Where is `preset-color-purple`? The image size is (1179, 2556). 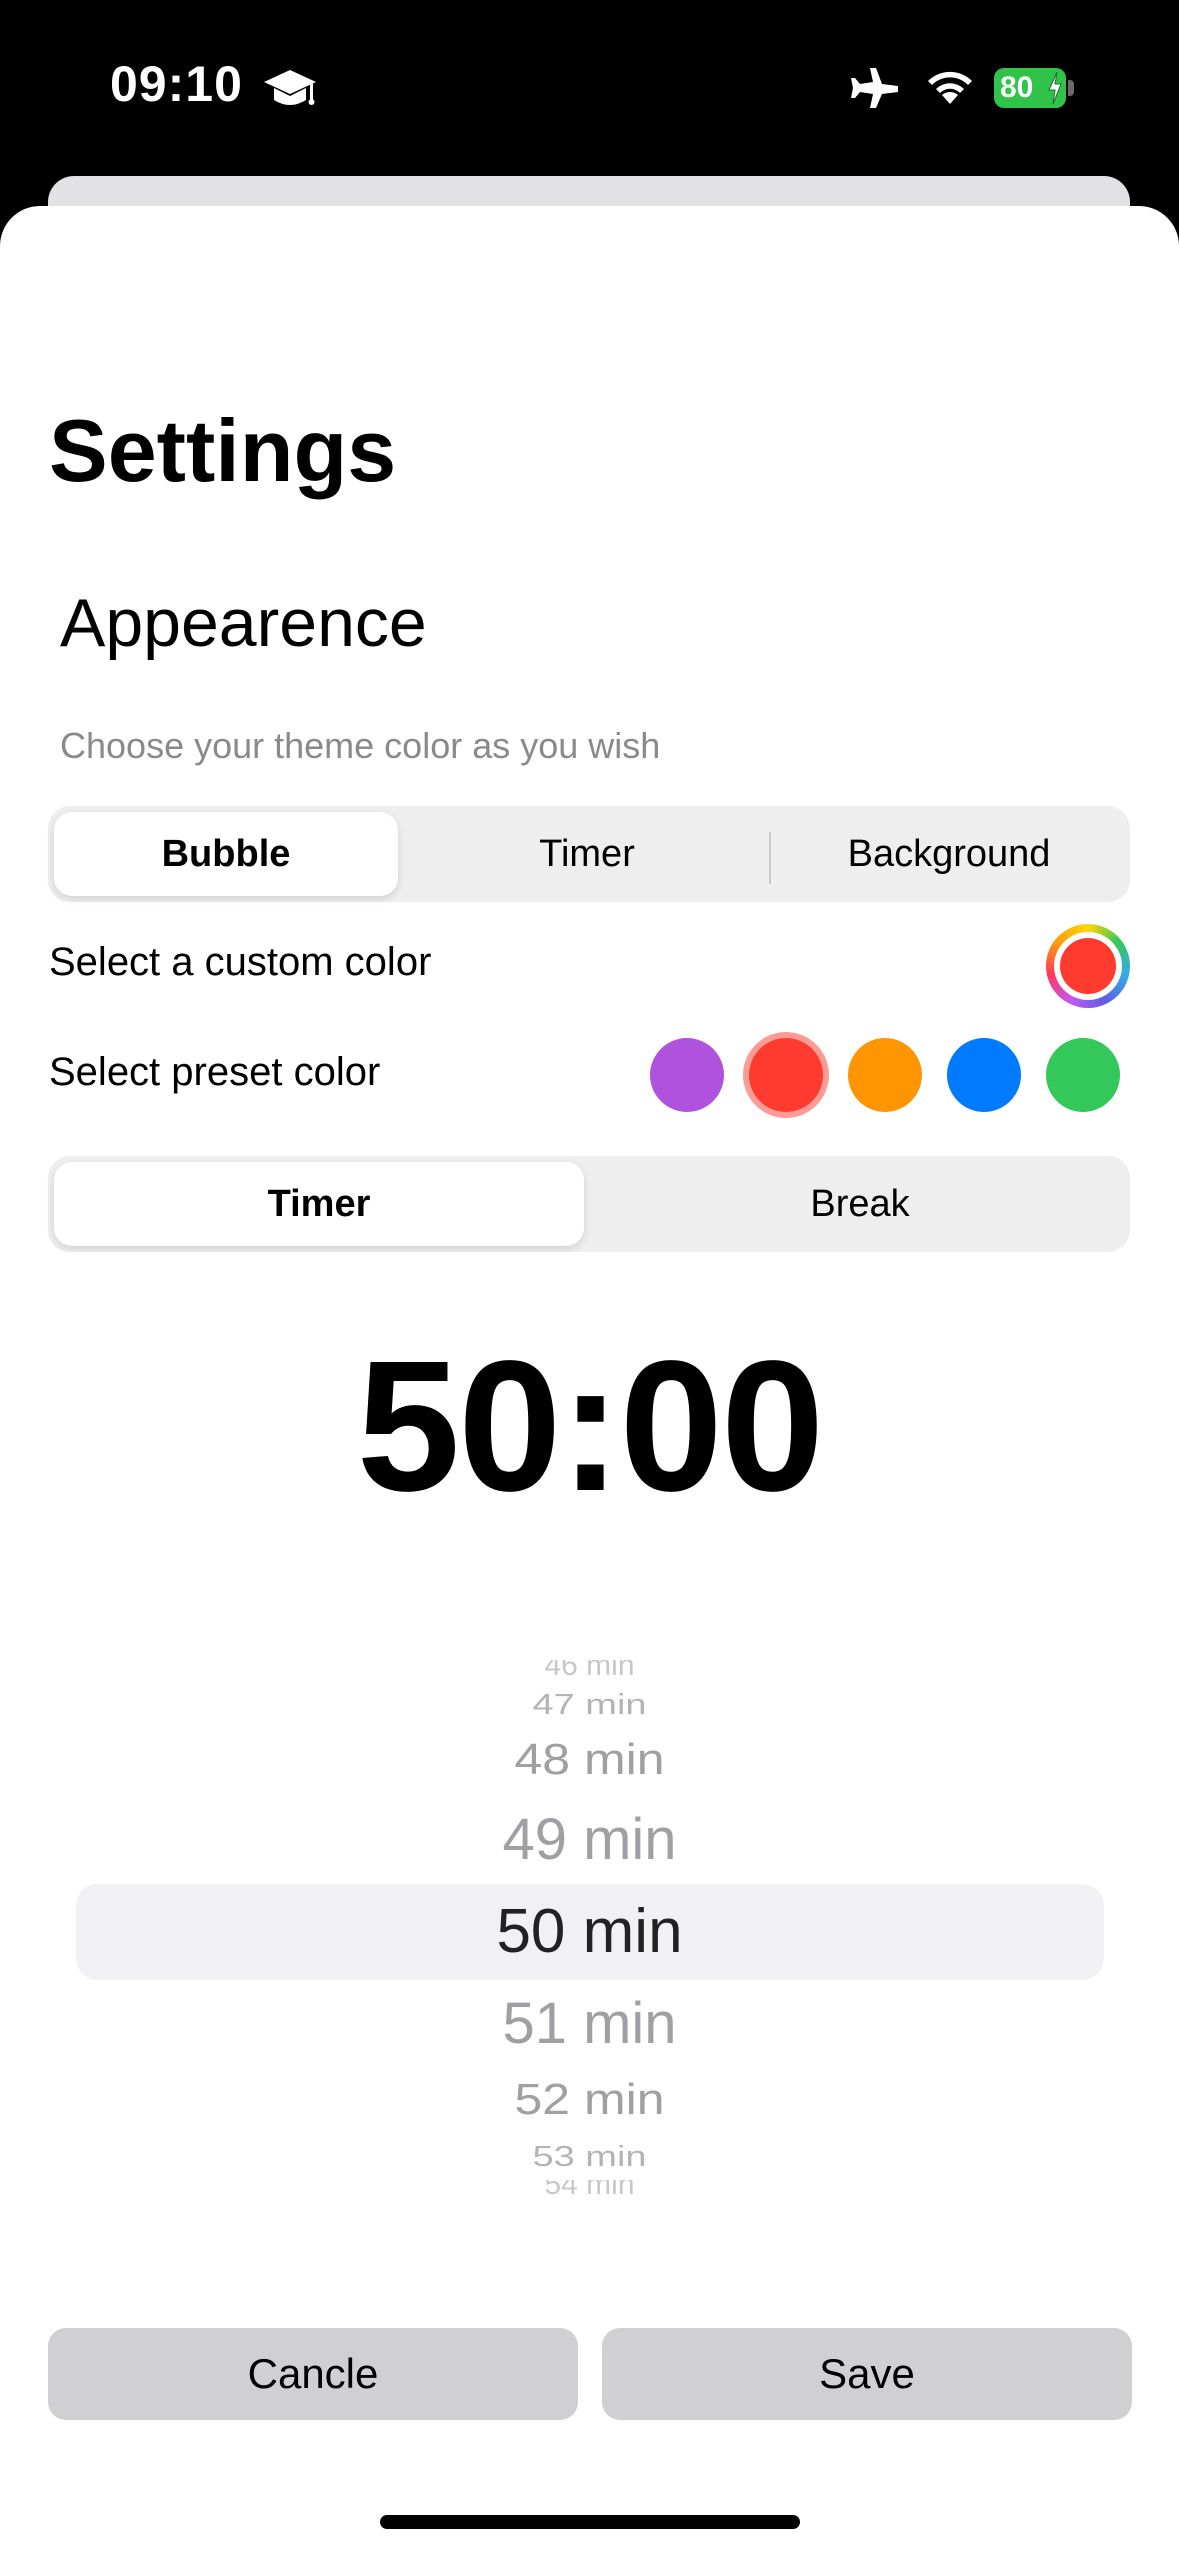 preset-color-purple is located at coordinates (687, 1075).